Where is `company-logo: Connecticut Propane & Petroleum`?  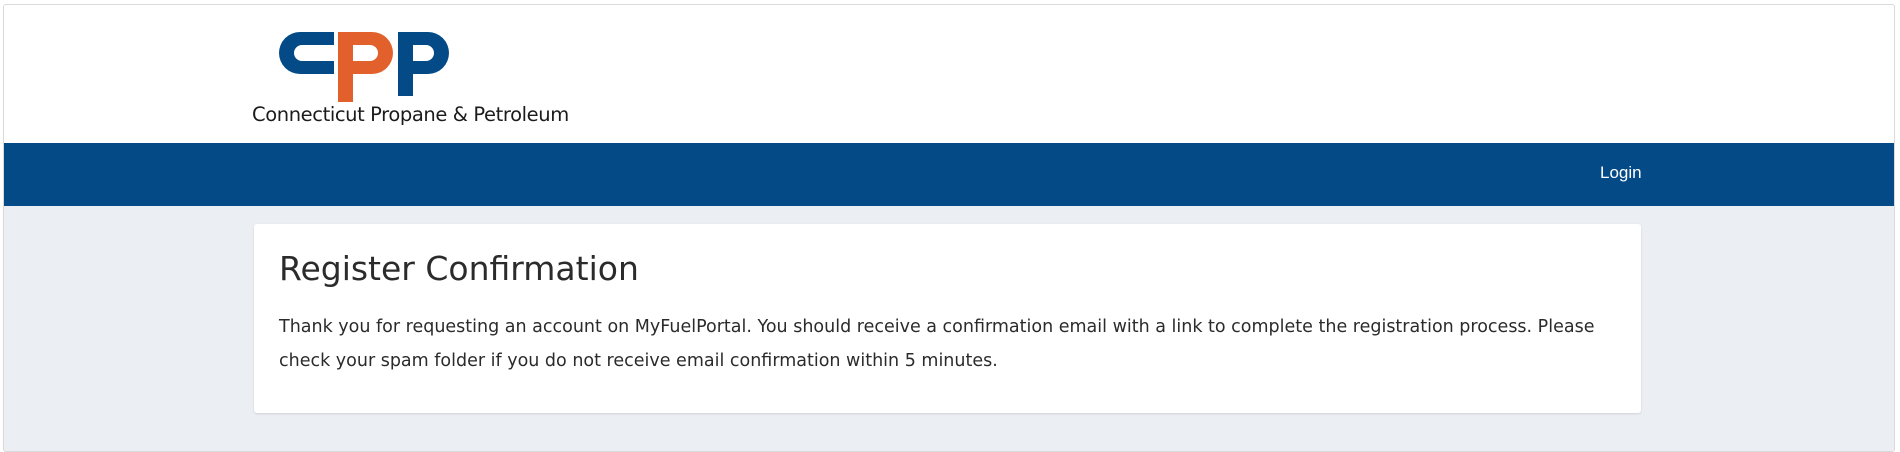 company-logo: Connecticut Propane & Petroleum is located at coordinates (410, 78).